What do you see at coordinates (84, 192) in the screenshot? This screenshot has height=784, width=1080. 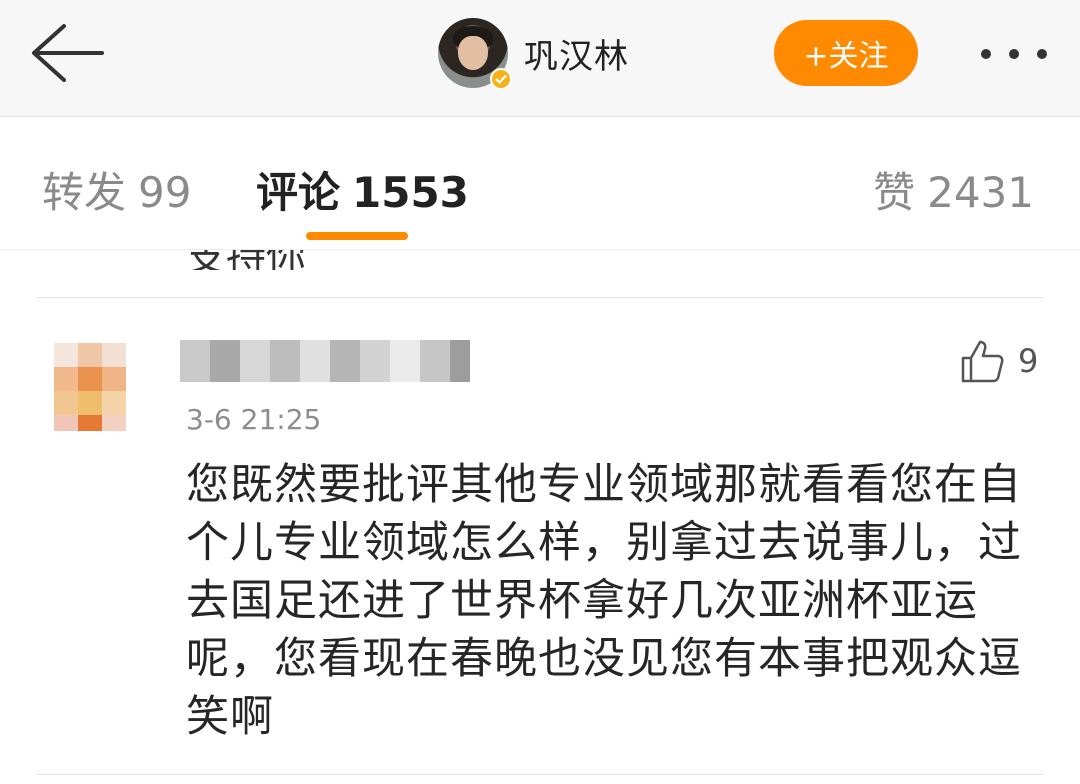 I see `tab-repost-label: 转发` at bounding box center [84, 192].